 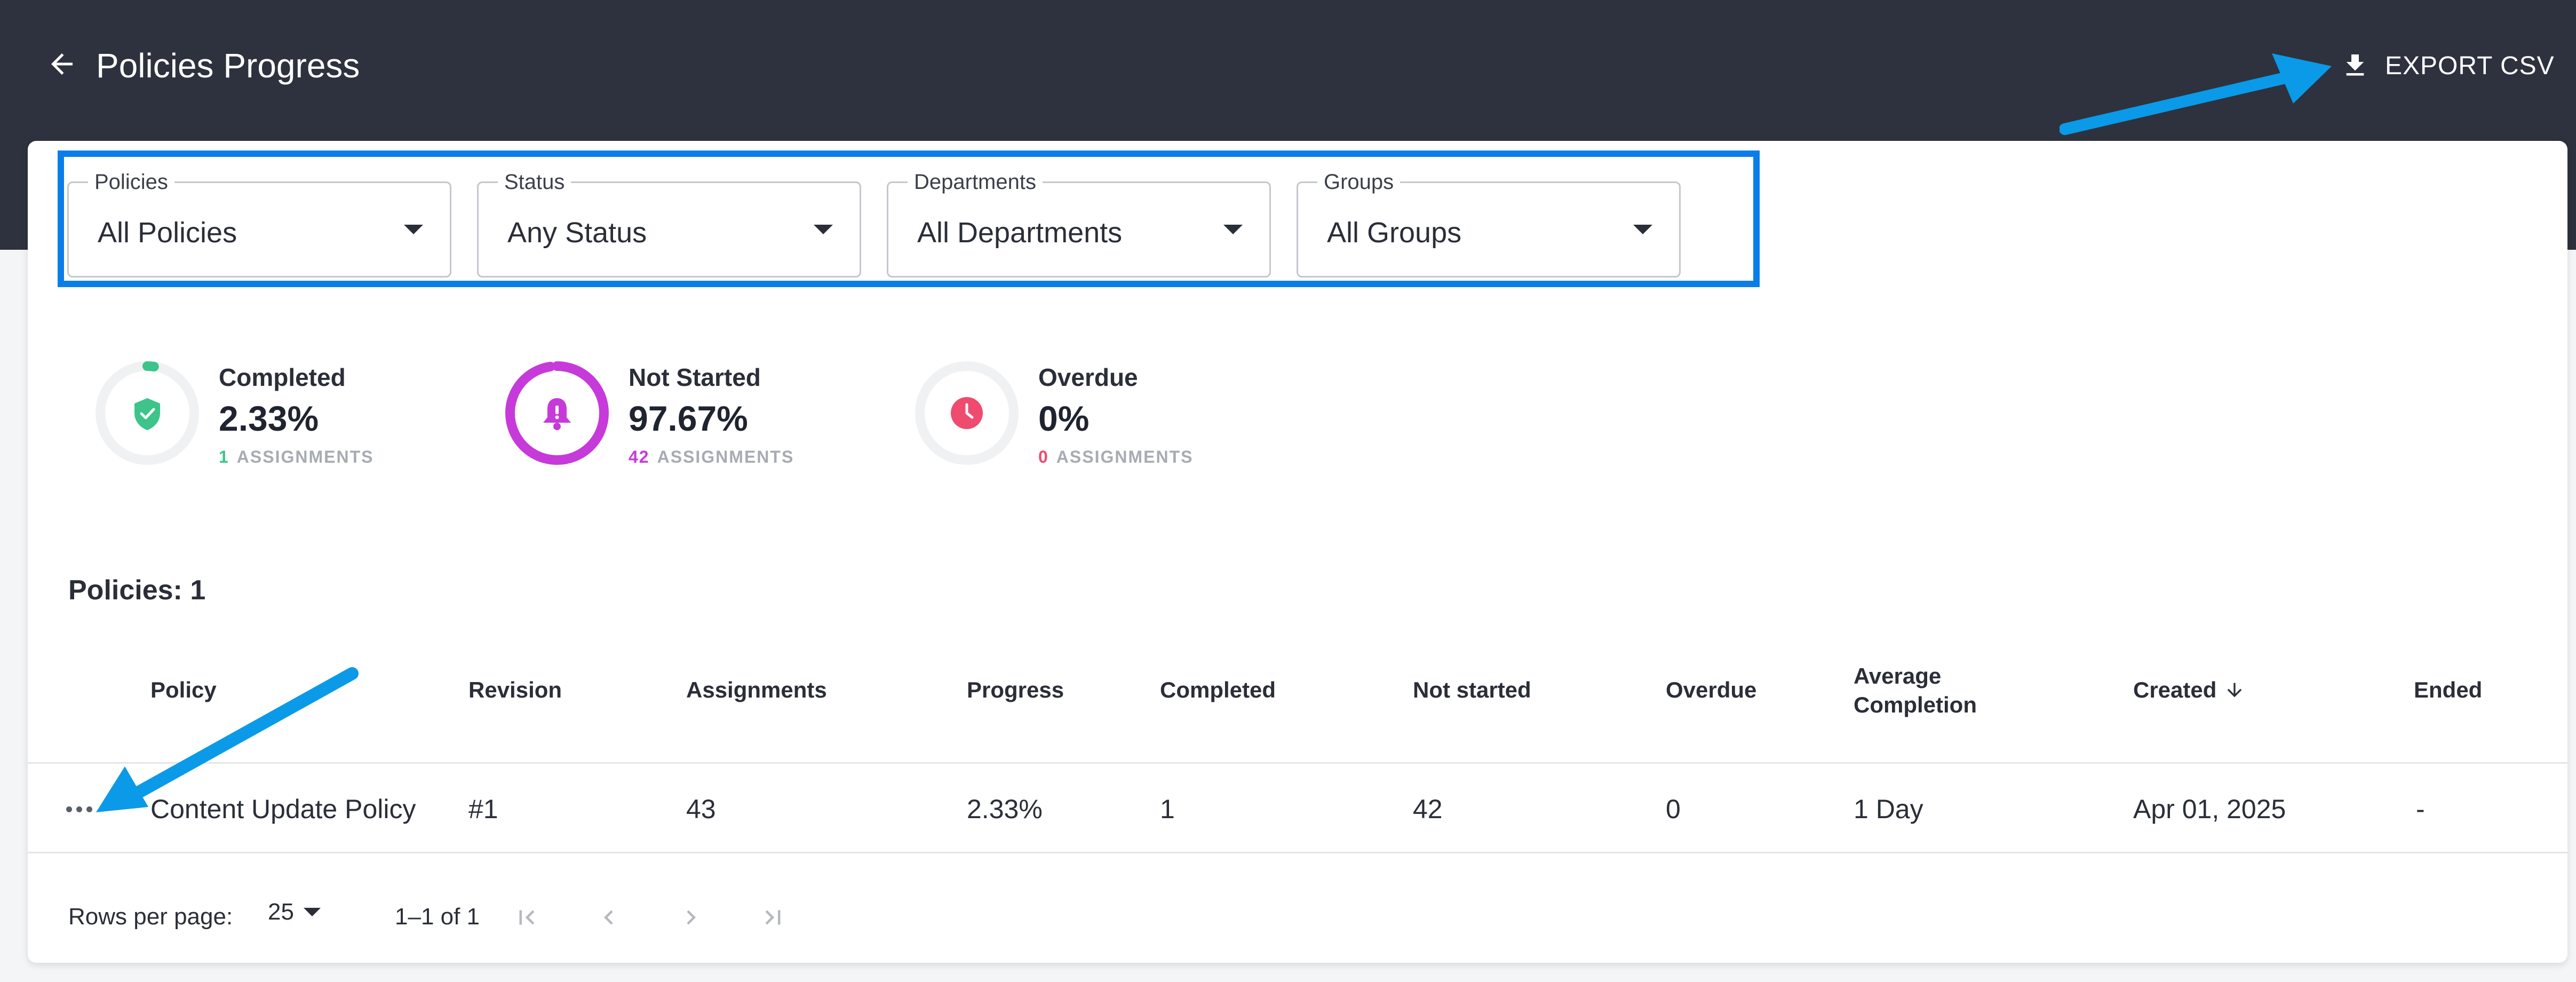 I want to click on stat-count: 1, so click(x=224, y=456).